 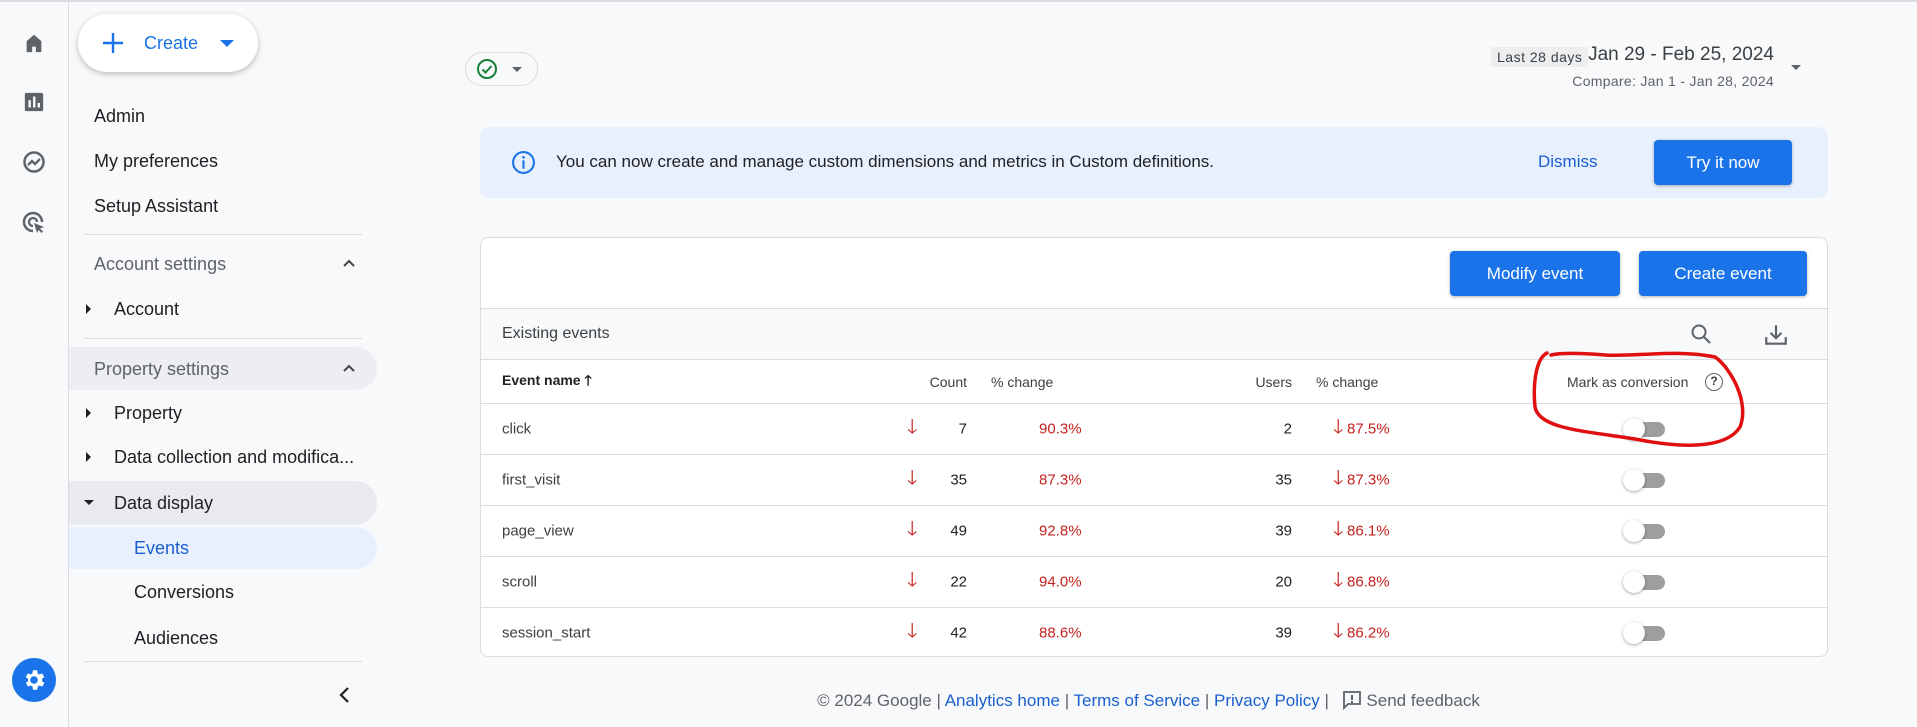 I want to click on event-name: page_view, so click(x=538, y=531).